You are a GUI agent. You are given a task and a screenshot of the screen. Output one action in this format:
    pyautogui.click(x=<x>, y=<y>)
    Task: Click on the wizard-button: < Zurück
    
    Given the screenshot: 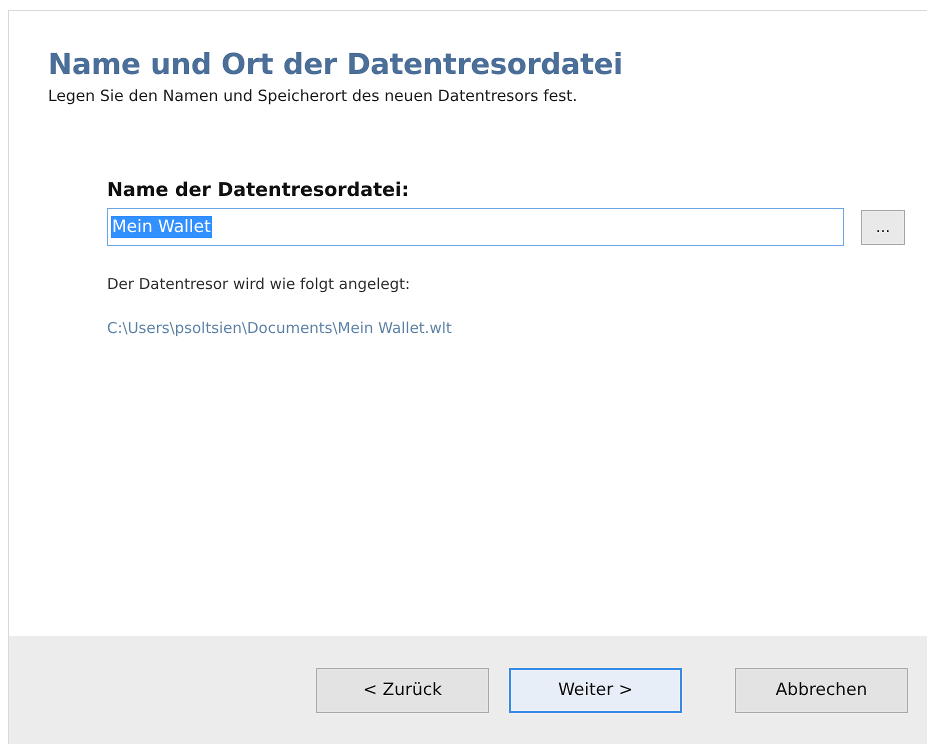 What is the action you would take?
    pyautogui.click(x=402, y=690)
    